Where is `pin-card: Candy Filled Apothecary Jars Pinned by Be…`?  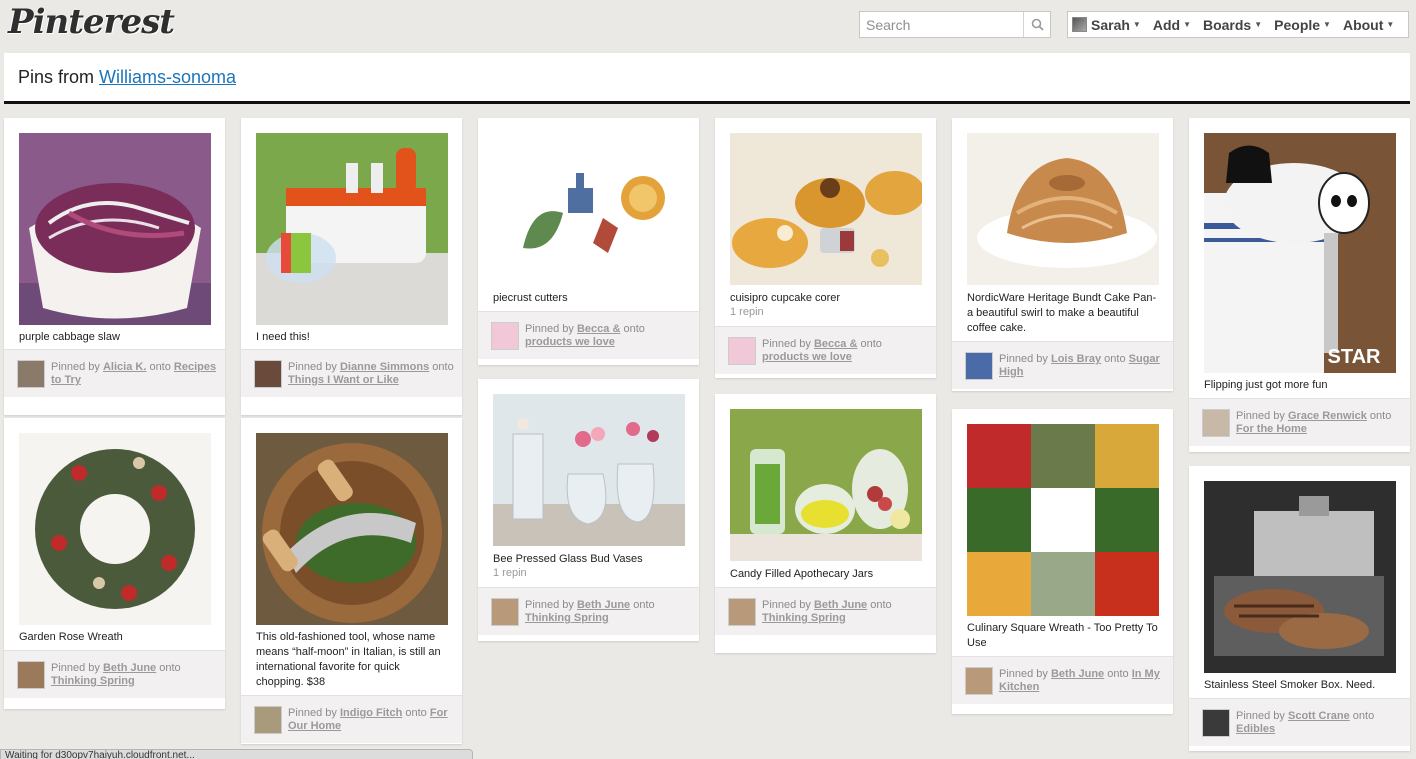 pin-card: Candy Filled Apothecary Jars Pinned by Be… is located at coordinates (825, 523).